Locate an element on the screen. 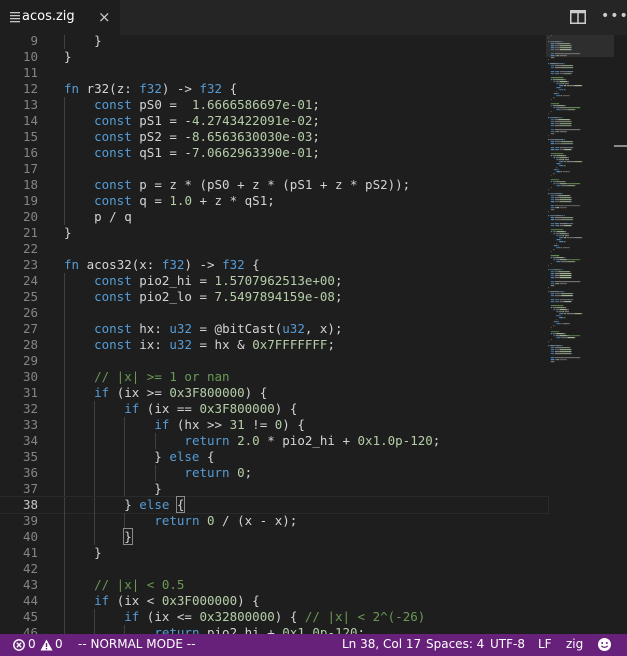 This screenshot has height=656, width=627. encoding: UTF-8 is located at coordinates (507, 644).